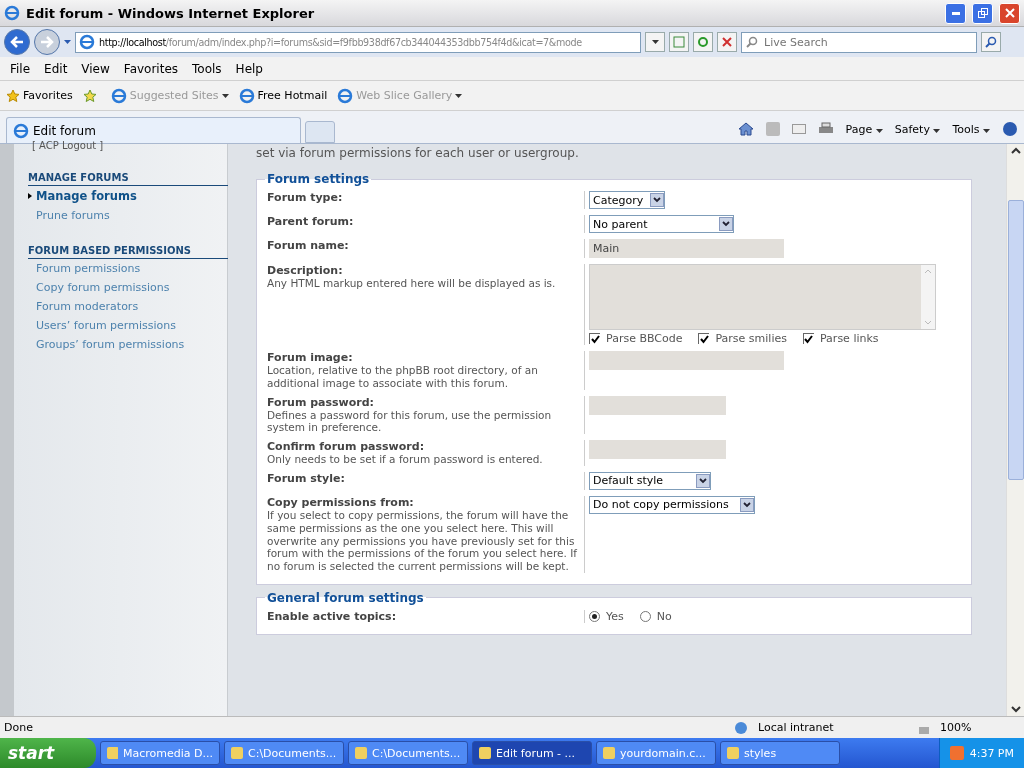 Image resolution: width=1024 pixels, height=768 pixels. I want to click on field-label: Forum password:, so click(321, 402).